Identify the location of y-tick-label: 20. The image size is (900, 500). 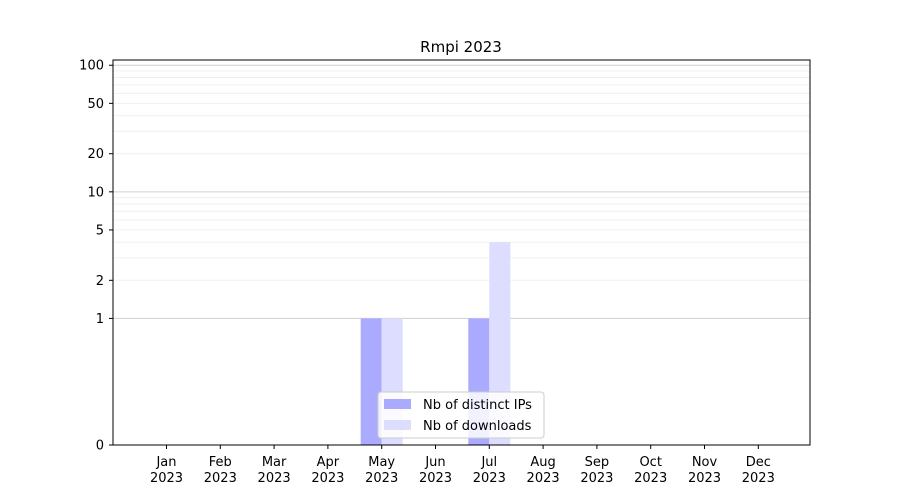
(95, 154).